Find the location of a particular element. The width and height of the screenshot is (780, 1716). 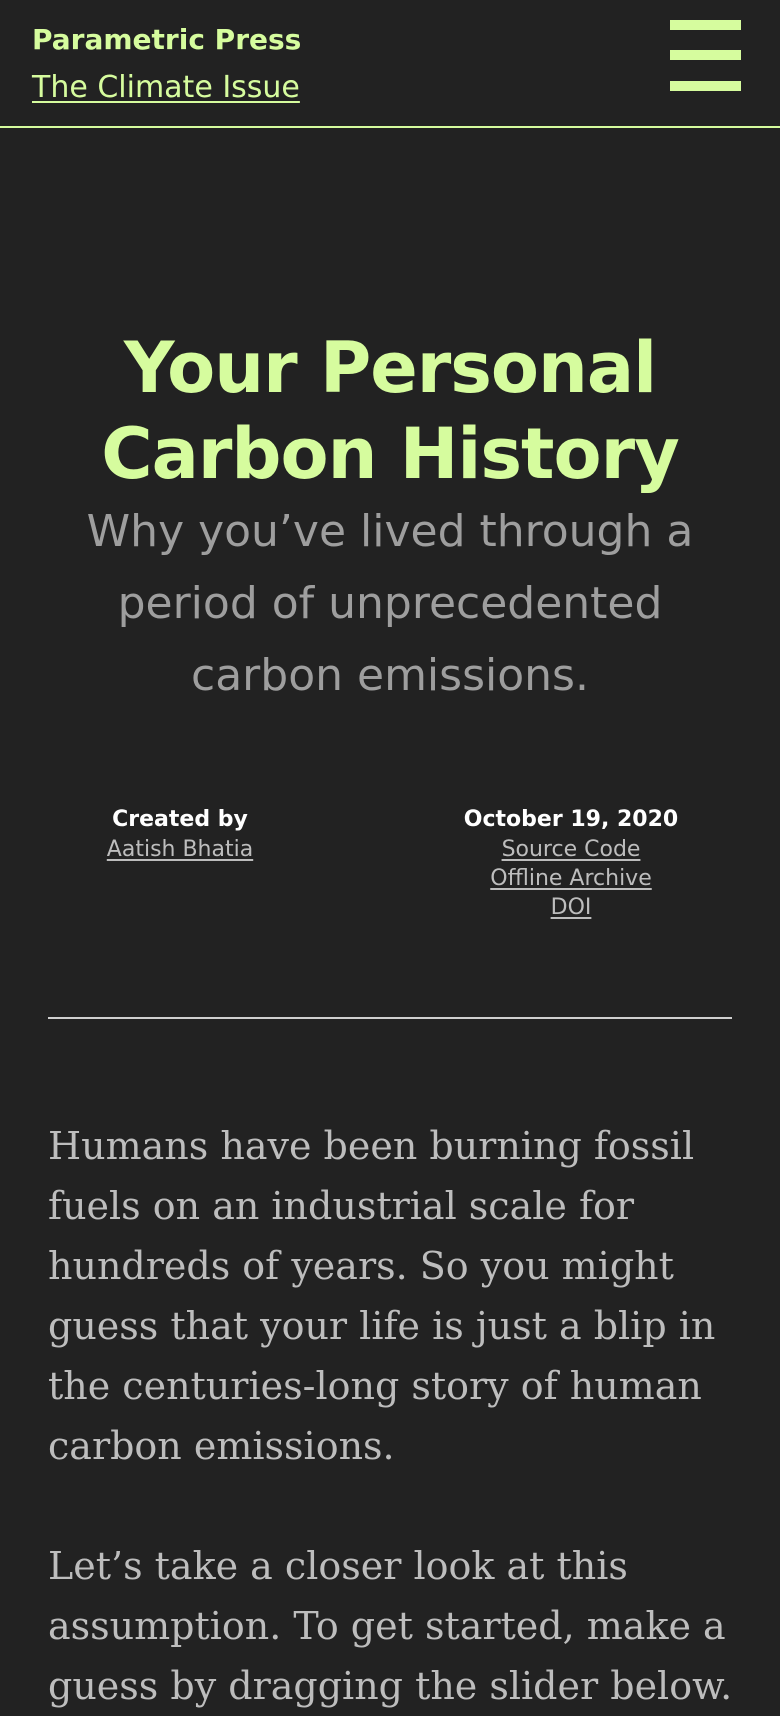

doi-link: DOI is located at coordinates (571, 907).